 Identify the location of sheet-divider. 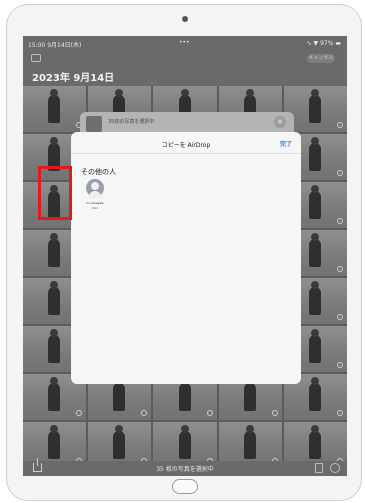
(186, 153).